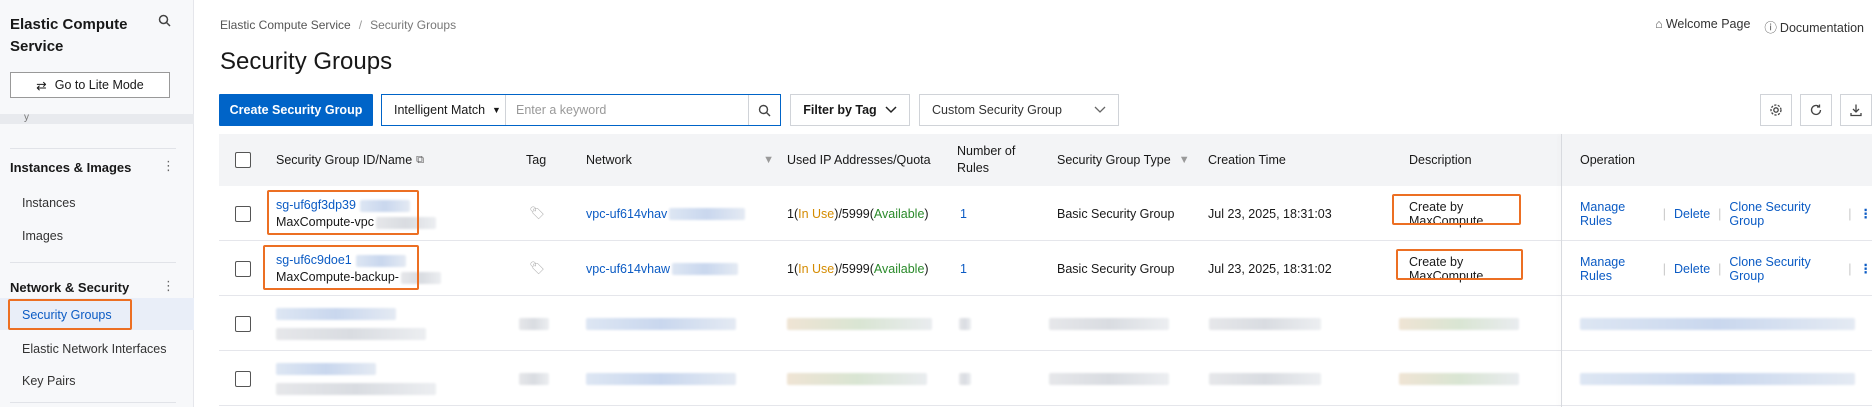 The width and height of the screenshot is (1876, 407). Describe the element at coordinates (70, 314) in the screenshot. I see `sidebar-item-security-groups: Security Groups` at that location.